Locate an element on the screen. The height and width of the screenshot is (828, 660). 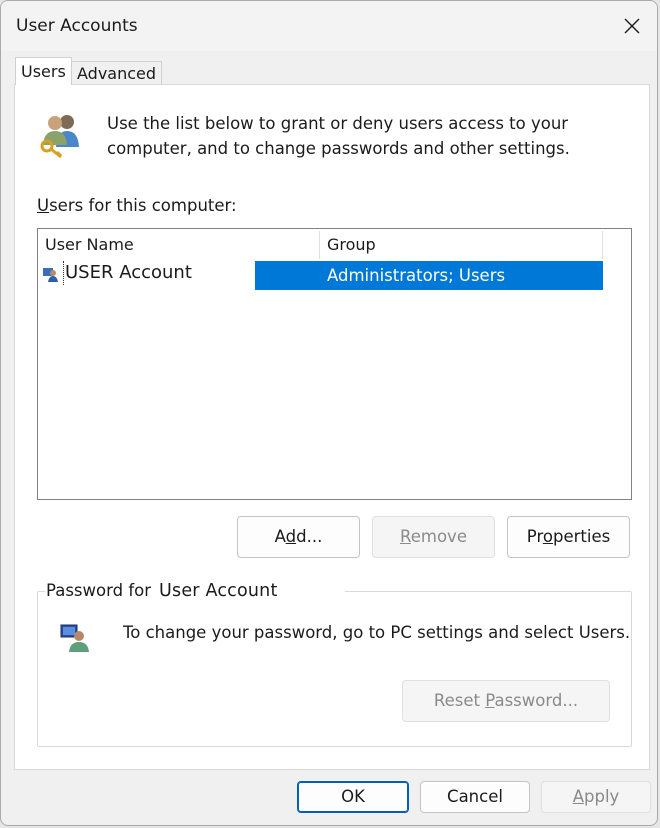
password-groupbox-legend: Password for User Account is located at coordinates (195, 591).